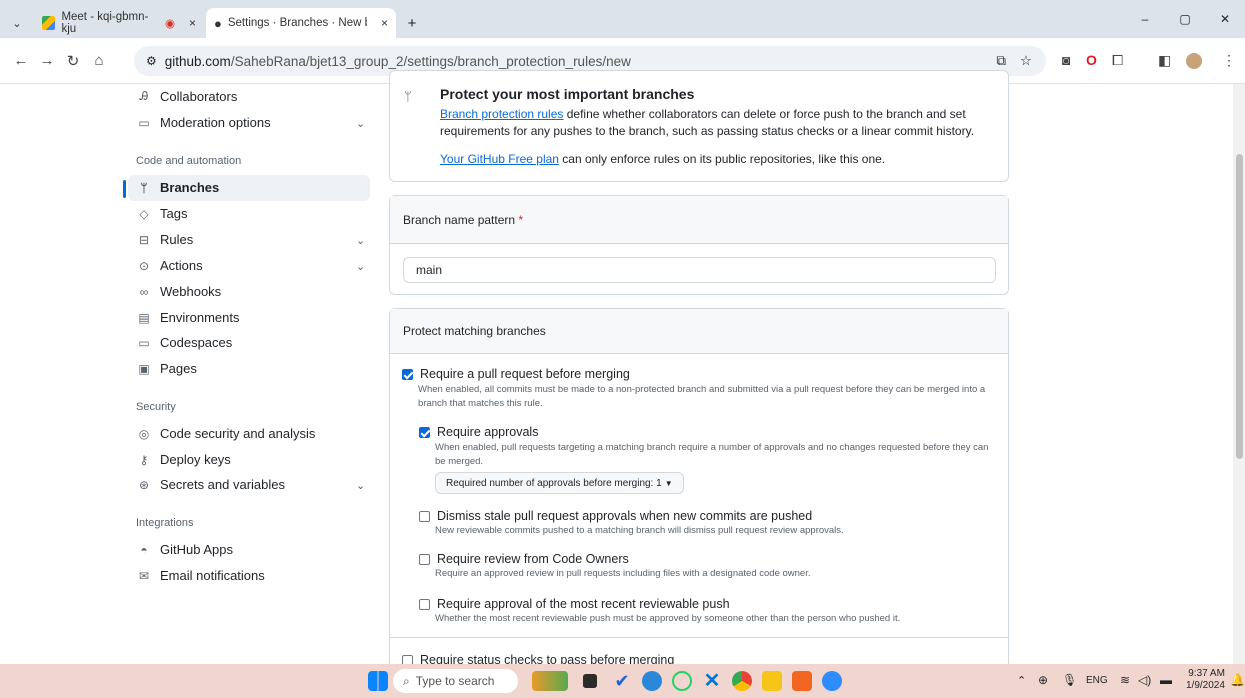 The width and height of the screenshot is (1245, 698). Describe the element at coordinates (668, 483) in the screenshot. I see `caret-down-icon: ▼` at that location.